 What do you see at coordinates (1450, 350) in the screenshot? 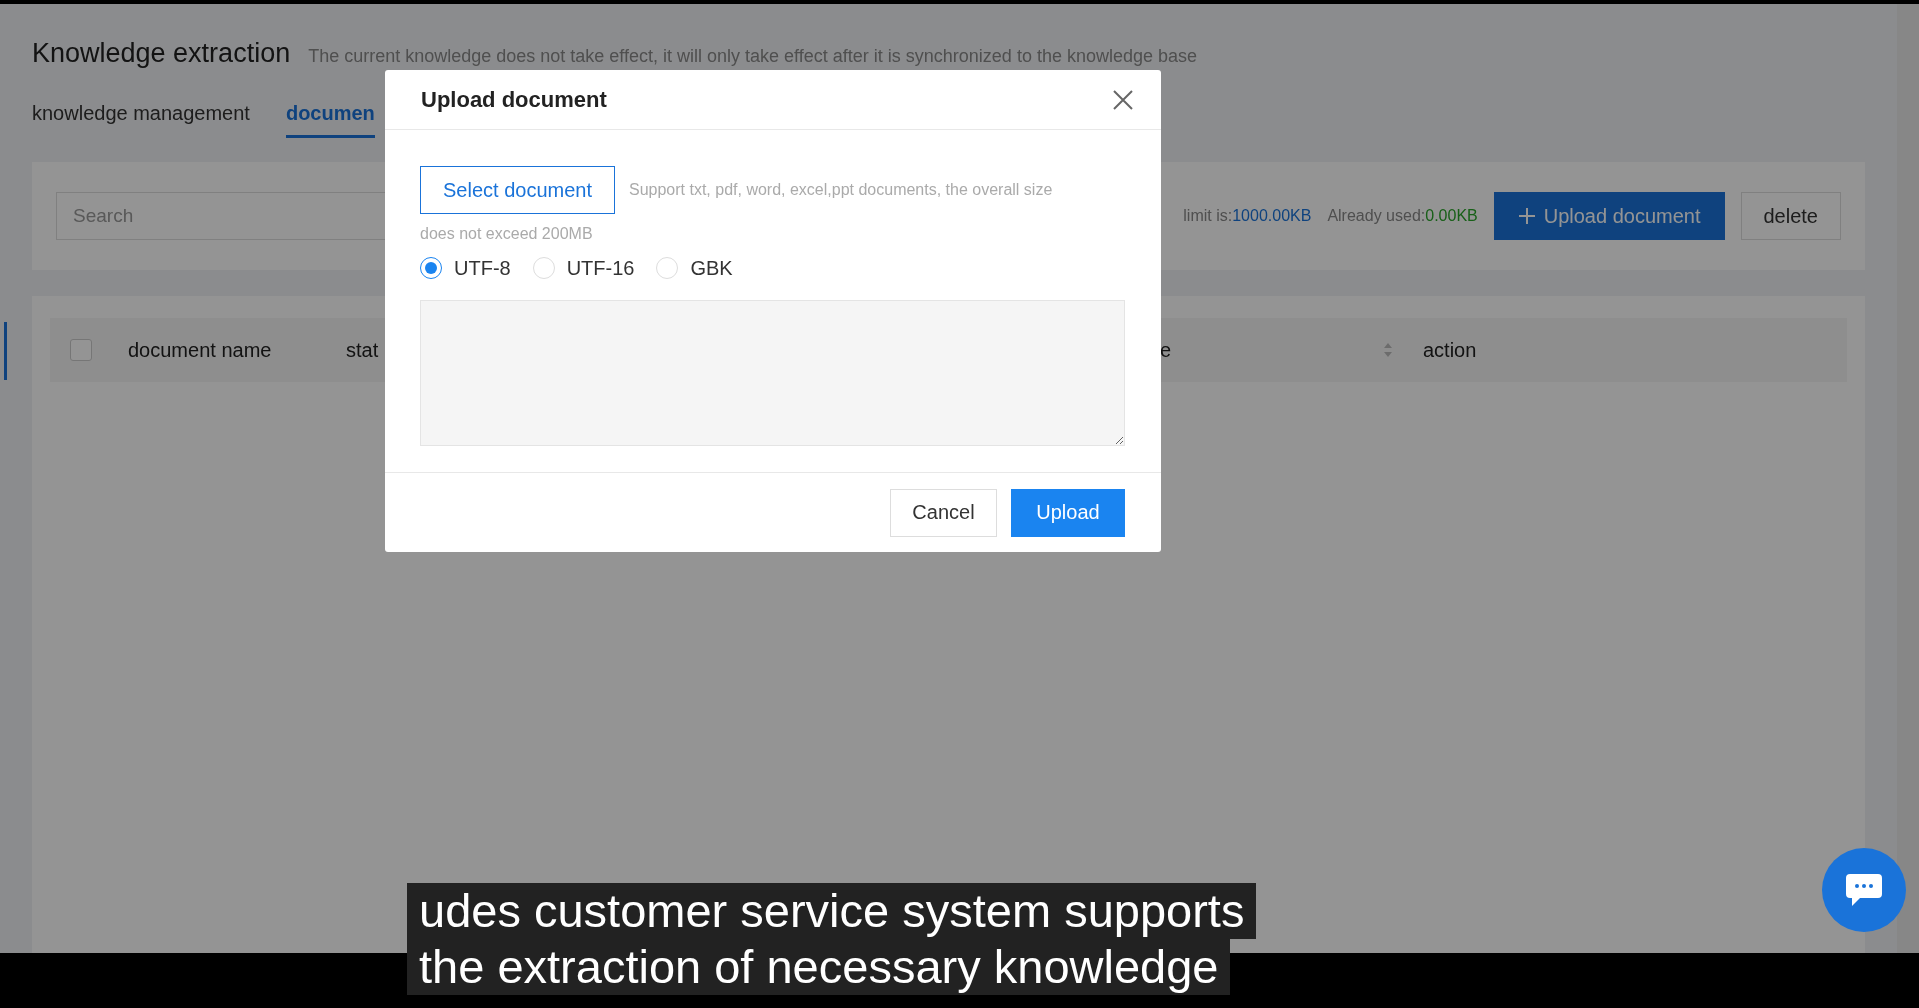
I see `column-header: action` at bounding box center [1450, 350].